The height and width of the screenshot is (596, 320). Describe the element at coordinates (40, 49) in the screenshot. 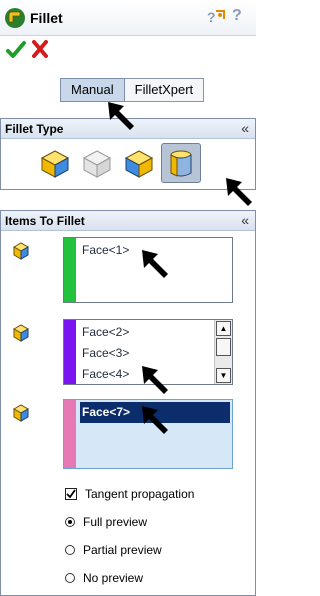

I see `cancel-x-icon` at that location.